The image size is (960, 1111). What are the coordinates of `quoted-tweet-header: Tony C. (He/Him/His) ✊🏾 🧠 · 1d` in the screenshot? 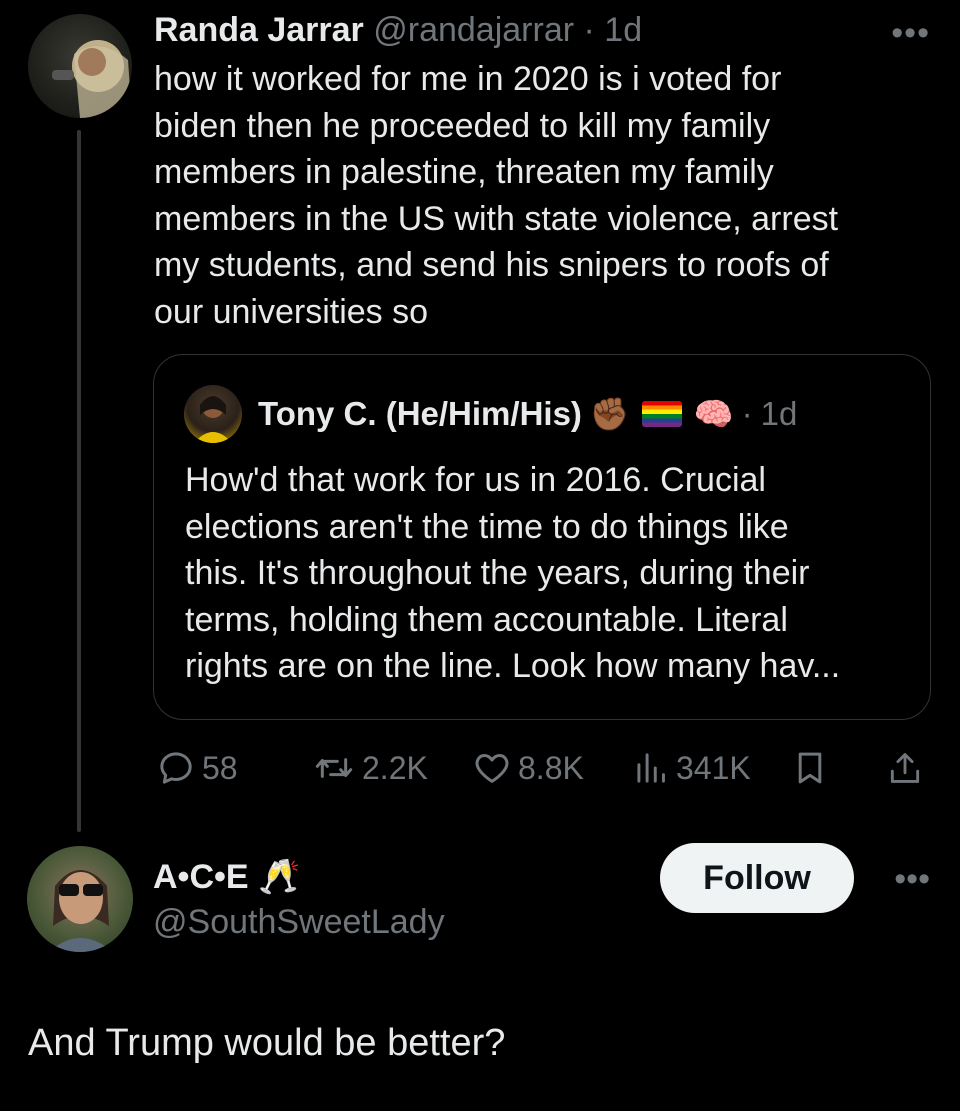 It's located at (527, 414).